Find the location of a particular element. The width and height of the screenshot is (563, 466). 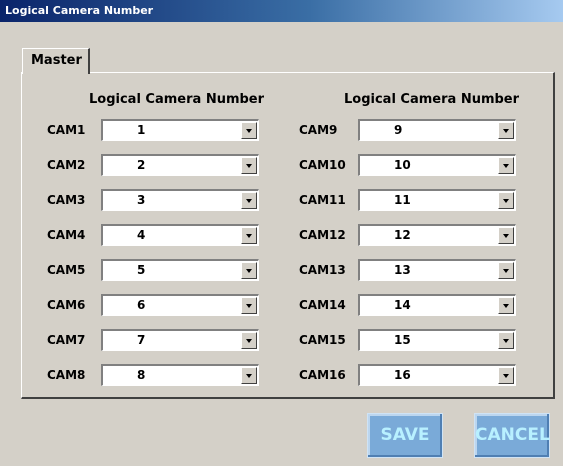

cam-label: CAM13 is located at coordinates (322, 270).